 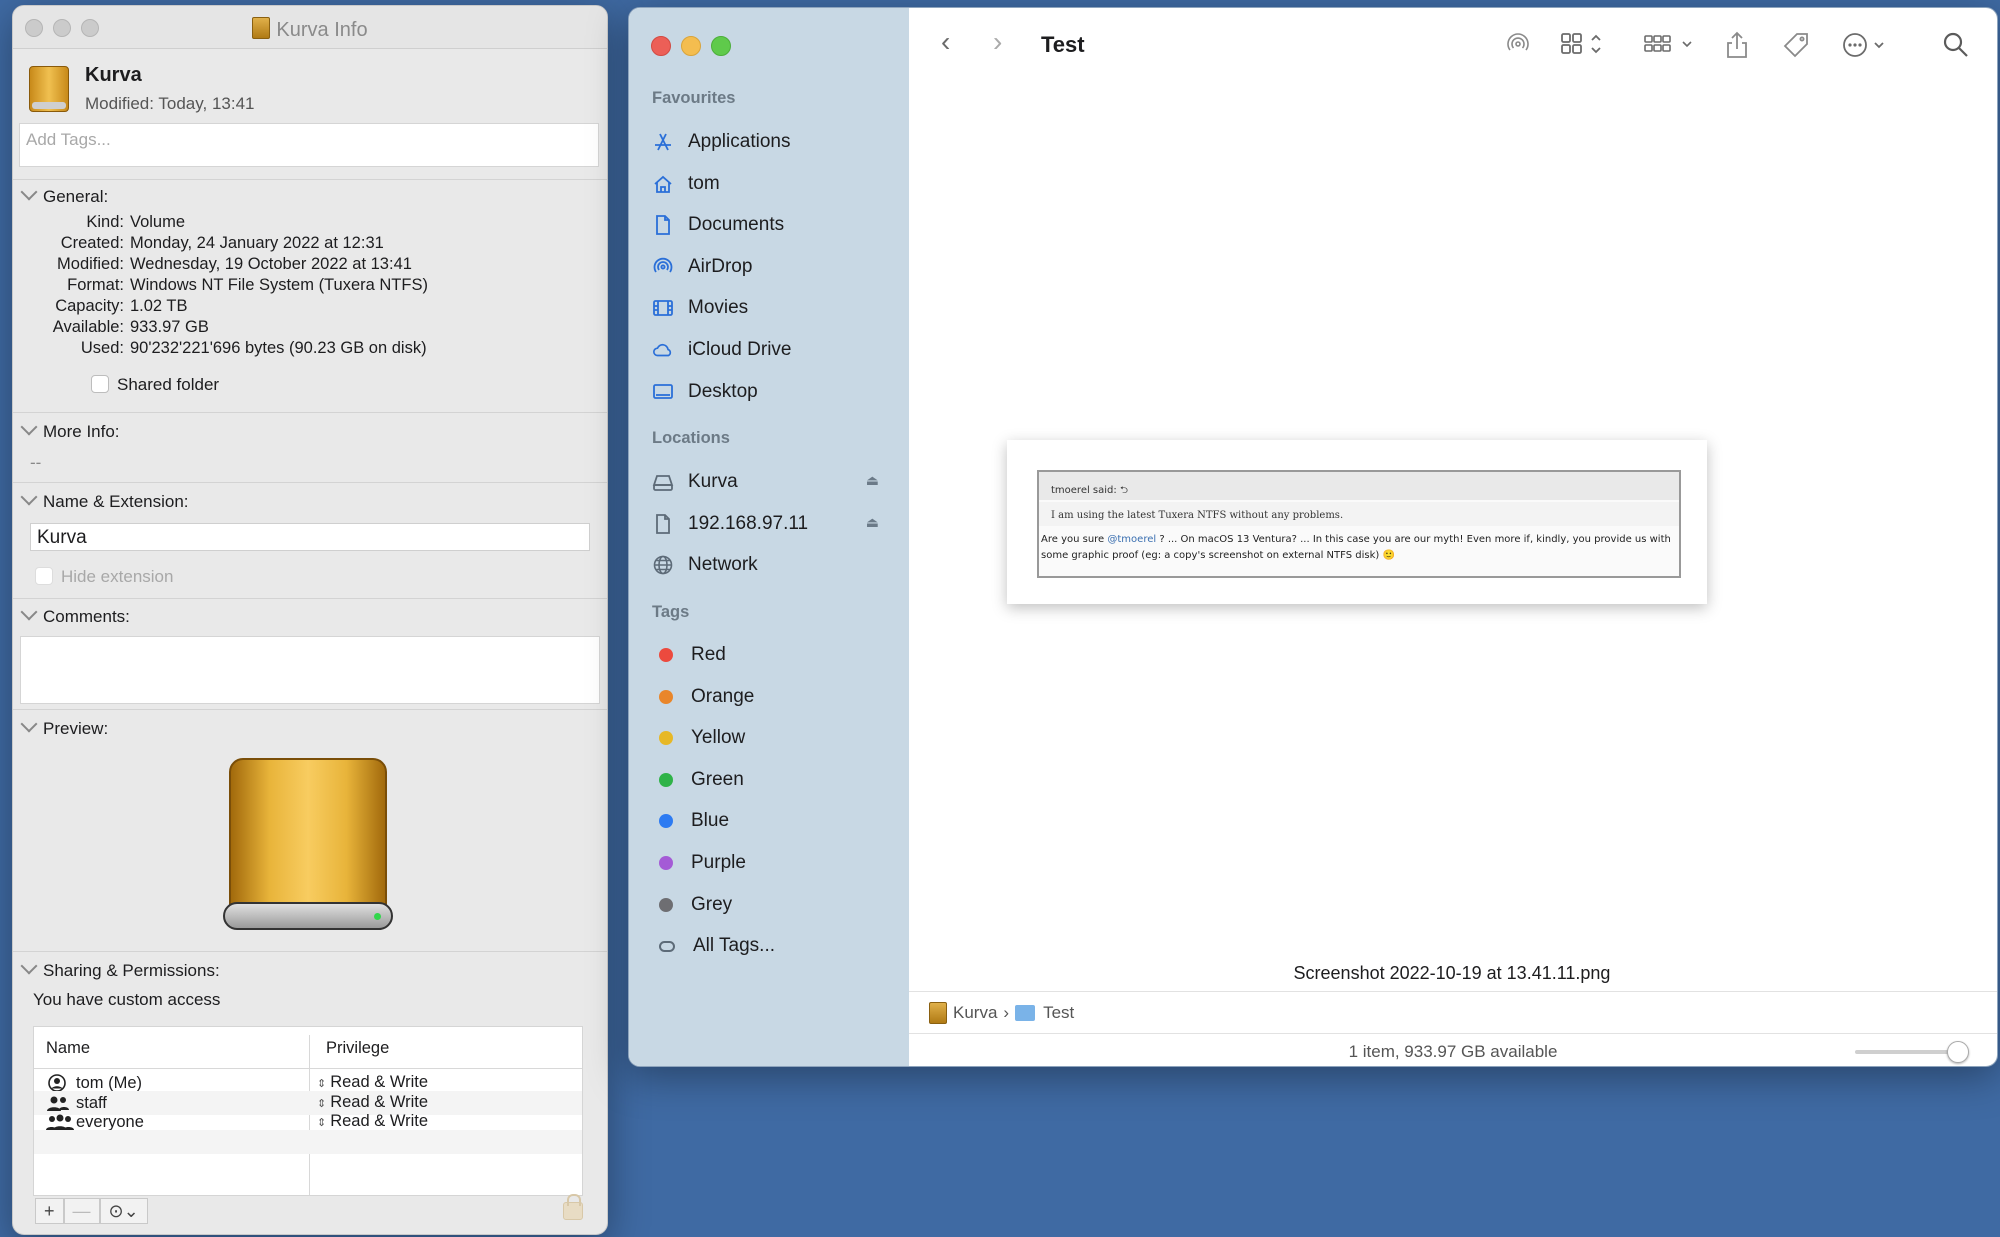 I want to click on slider-knob, so click(x=1958, y=1052).